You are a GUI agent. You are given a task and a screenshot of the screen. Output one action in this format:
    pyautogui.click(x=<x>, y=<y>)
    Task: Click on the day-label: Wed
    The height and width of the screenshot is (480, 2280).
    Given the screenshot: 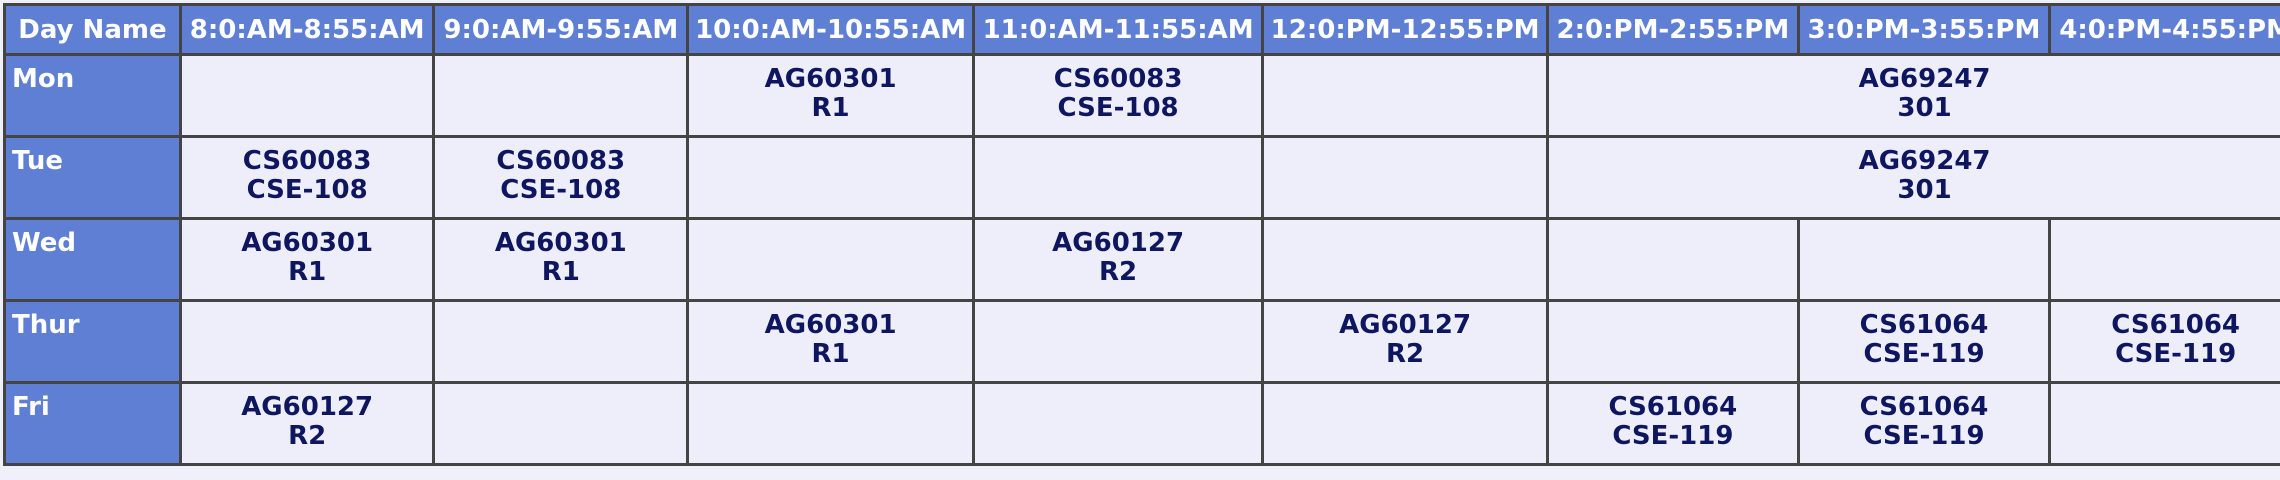 What is the action you would take?
    pyautogui.click(x=94, y=261)
    